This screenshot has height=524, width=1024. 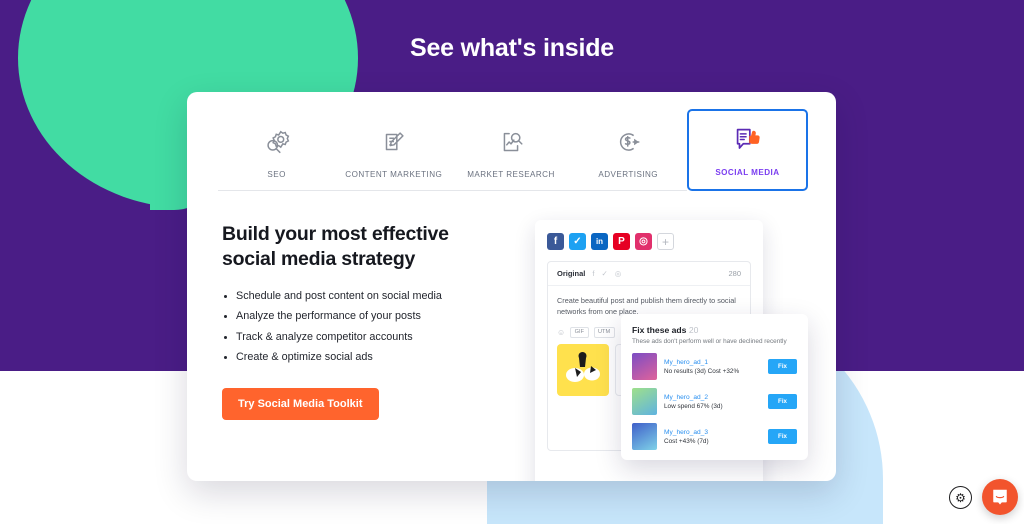 I want to click on post-editor-header: Original f ✓ ◎ 280, so click(x=649, y=274).